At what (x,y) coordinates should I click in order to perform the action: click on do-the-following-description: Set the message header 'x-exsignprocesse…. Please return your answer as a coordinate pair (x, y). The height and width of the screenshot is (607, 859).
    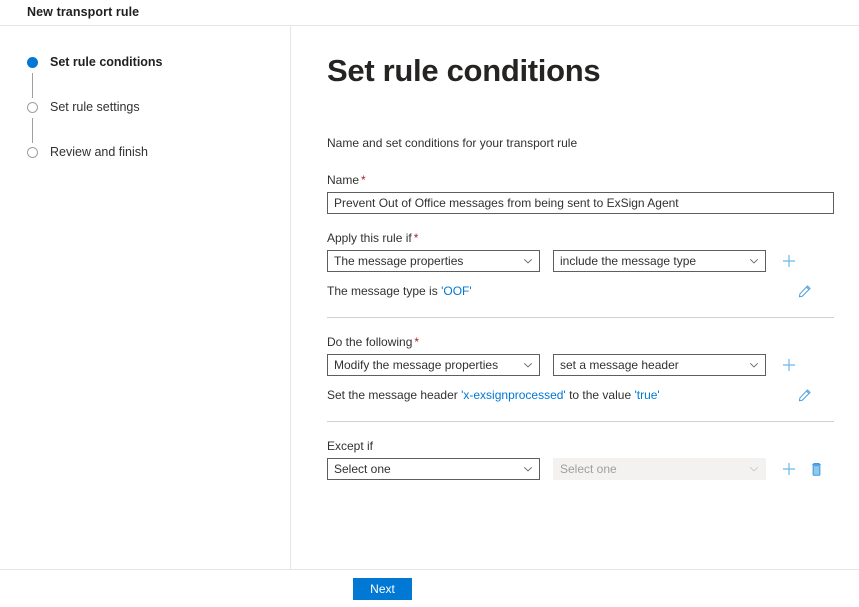
    Looking at the image, I should click on (493, 395).